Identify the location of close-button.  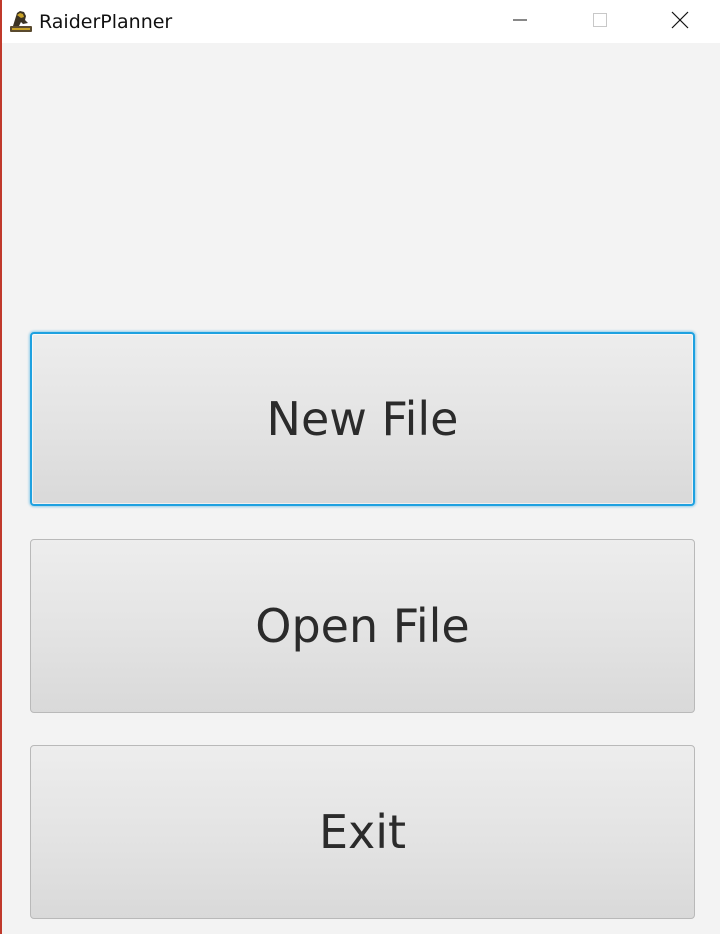
(680, 21).